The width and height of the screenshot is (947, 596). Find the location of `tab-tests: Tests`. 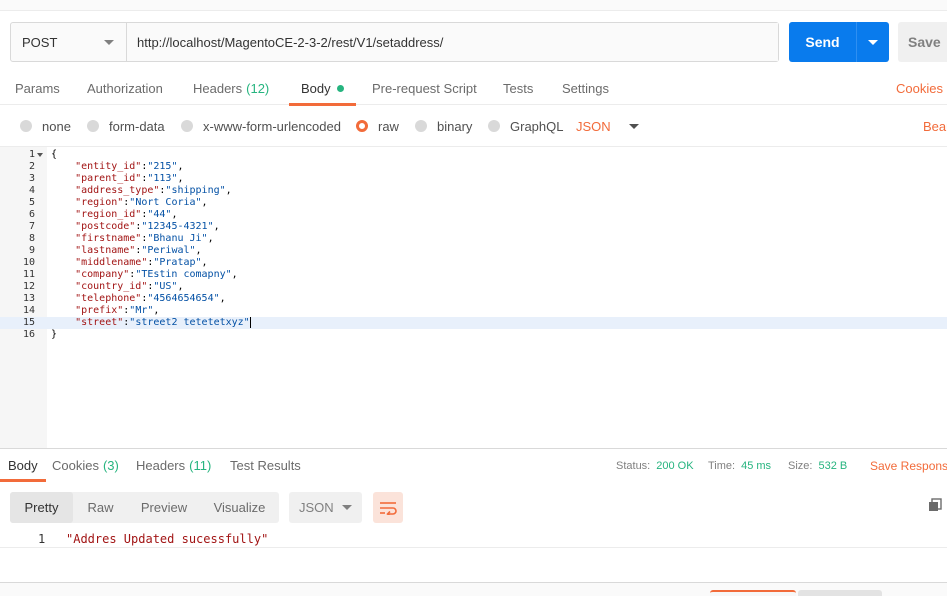

tab-tests: Tests is located at coordinates (518, 88).